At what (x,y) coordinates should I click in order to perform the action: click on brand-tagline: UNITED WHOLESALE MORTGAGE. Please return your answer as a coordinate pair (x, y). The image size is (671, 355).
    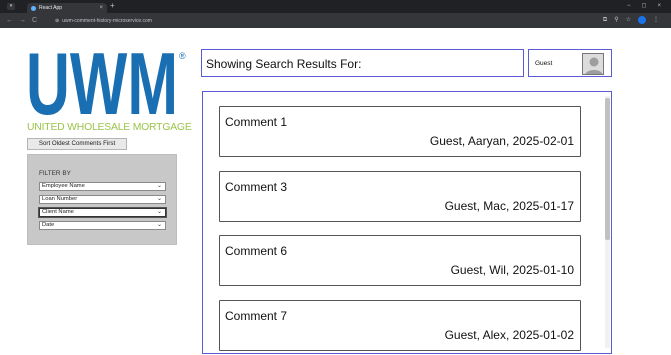
    Looking at the image, I should click on (109, 127).